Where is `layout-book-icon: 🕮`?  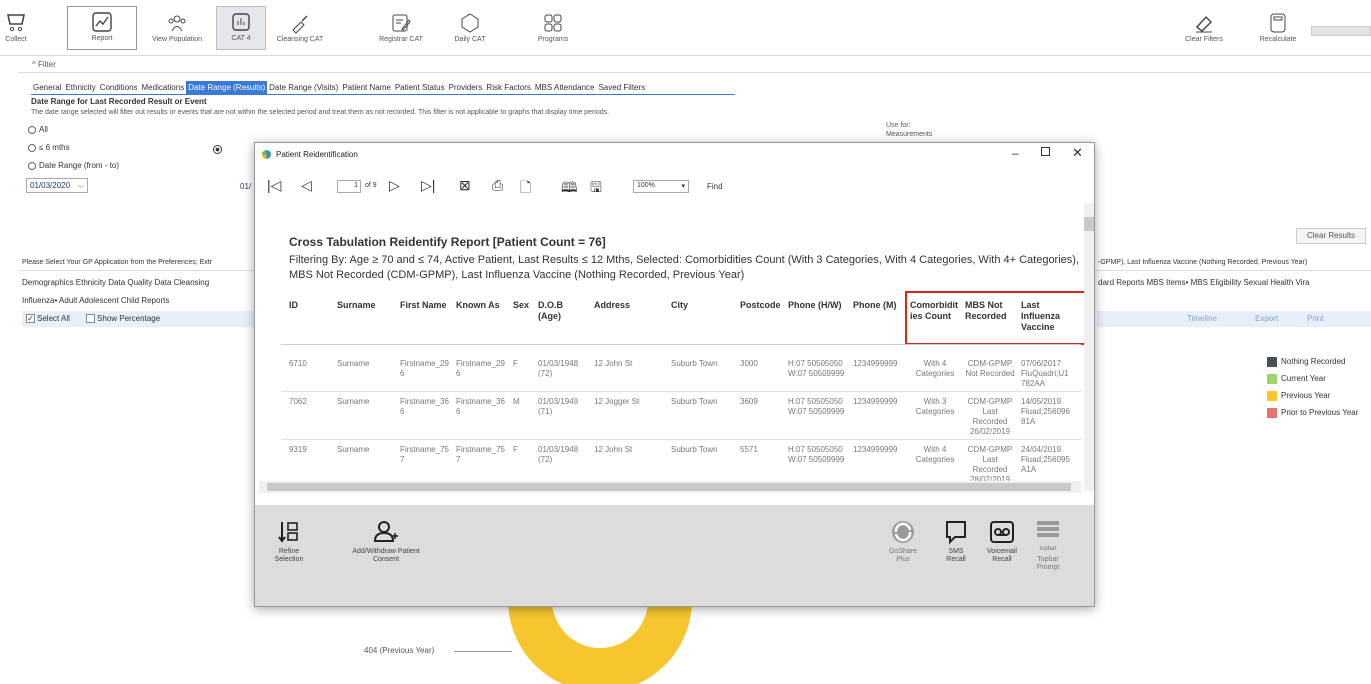 layout-book-icon: 🕮 is located at coordinates (569, 189).